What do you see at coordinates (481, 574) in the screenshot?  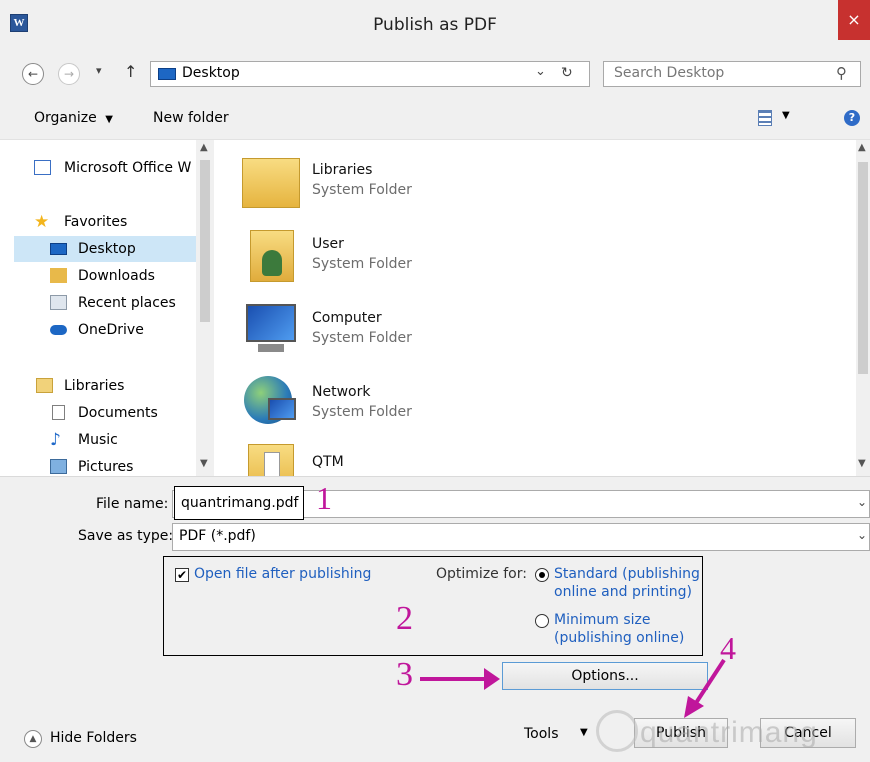 I see `optimize-for-label: Optimize for:` at bounding box center [481, 574].